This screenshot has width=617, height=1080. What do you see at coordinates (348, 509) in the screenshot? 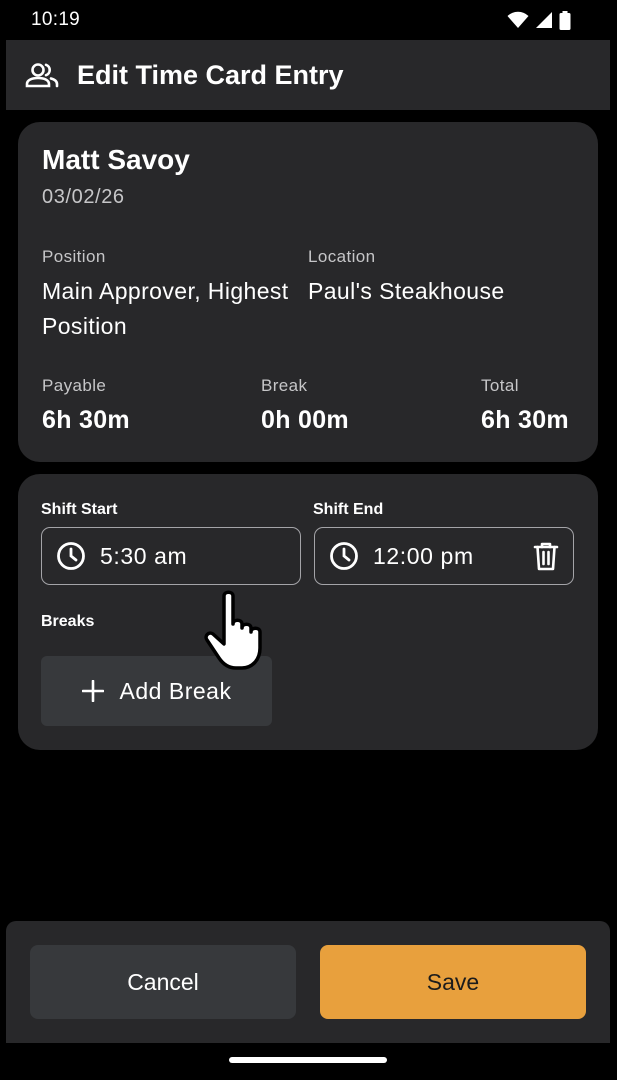
I see `shift-end-label: Shift End` at bounding box center [348, 509].